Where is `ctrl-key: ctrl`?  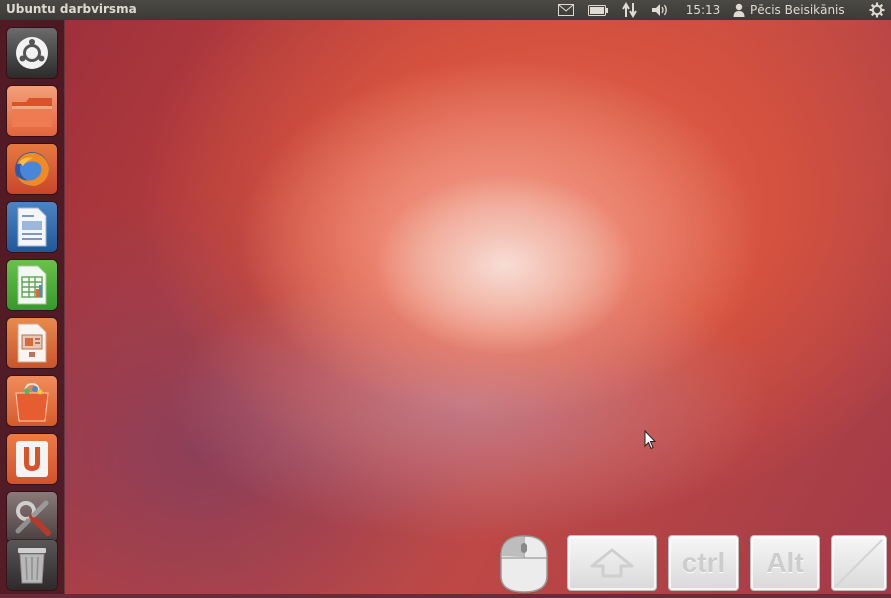
ctrl-key: ctrl is located at coordinates (703, 563).